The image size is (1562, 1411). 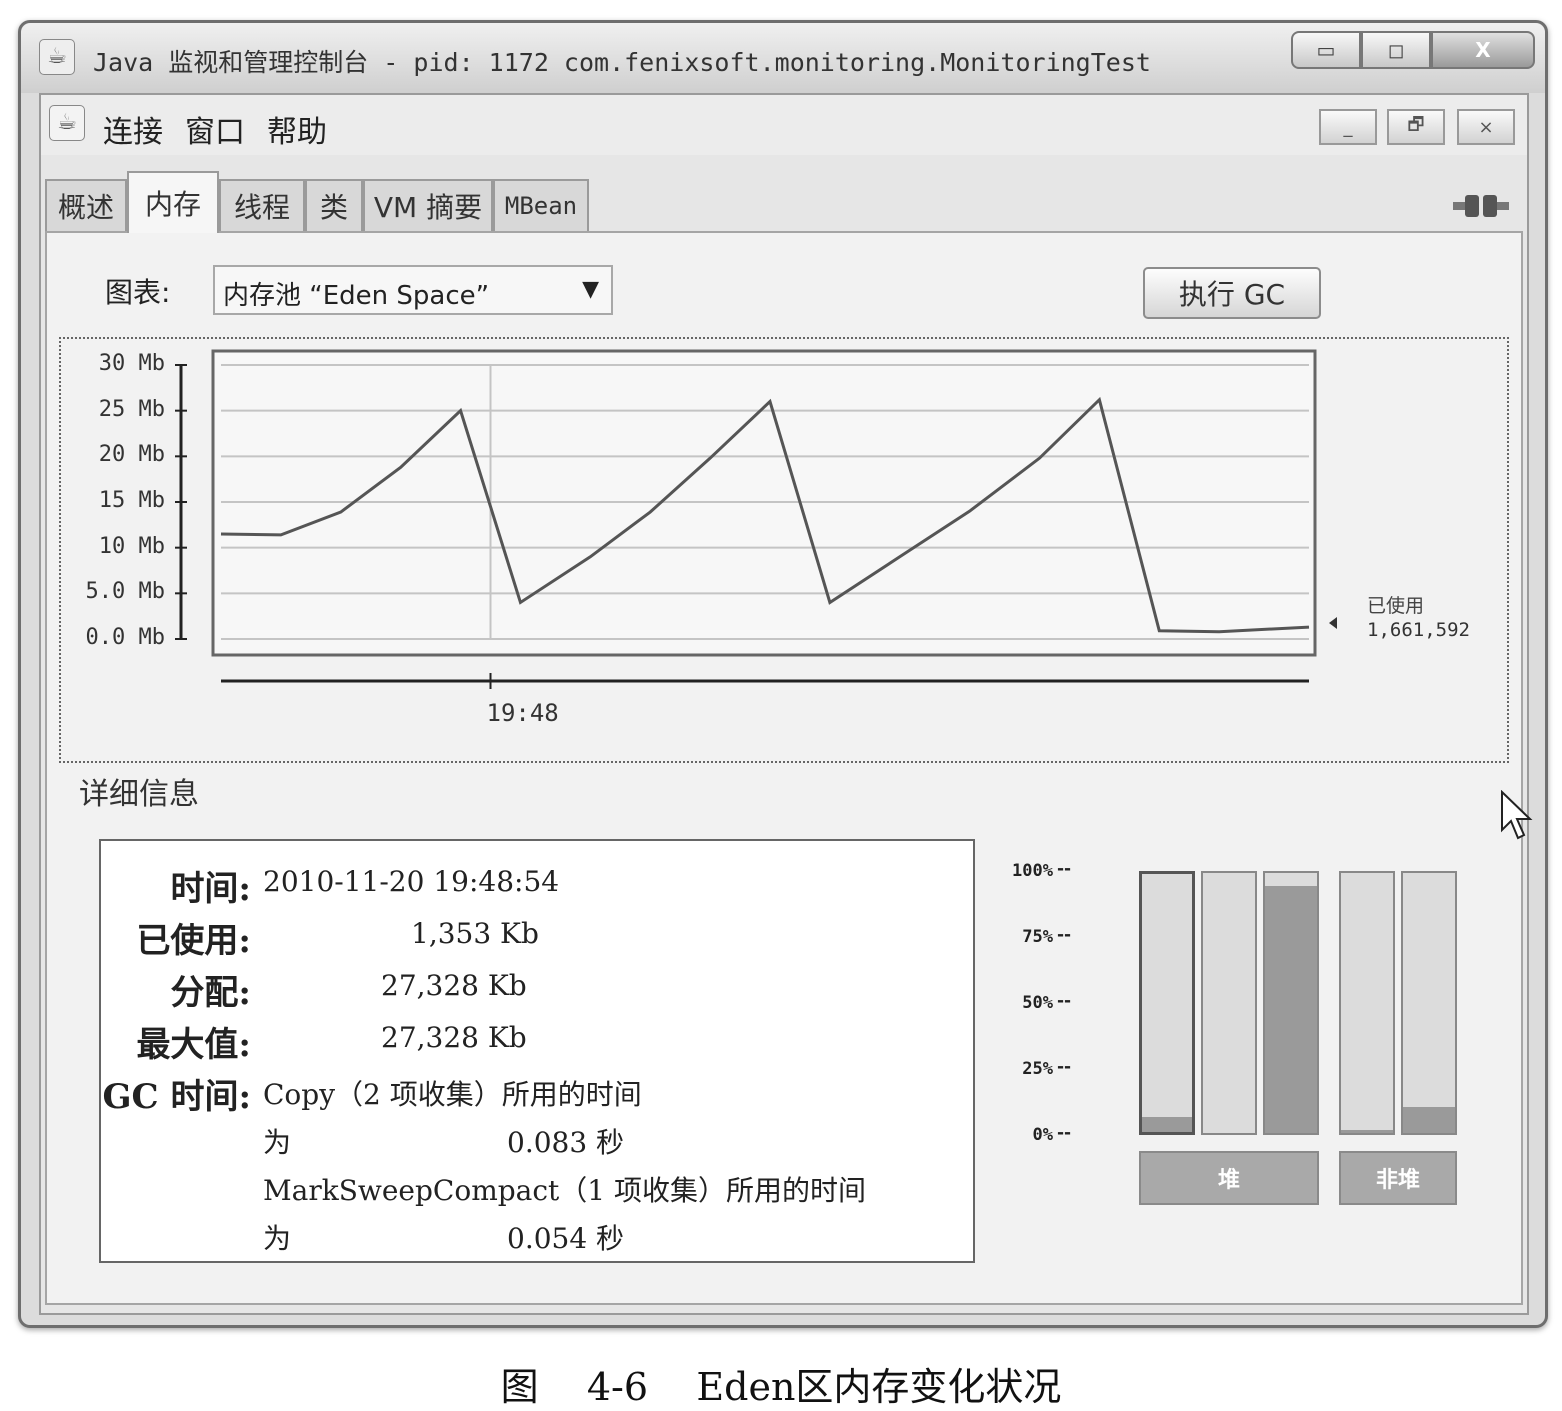 I want to click on y-tick-label: 10 Mb, so click(x=131, y=546).